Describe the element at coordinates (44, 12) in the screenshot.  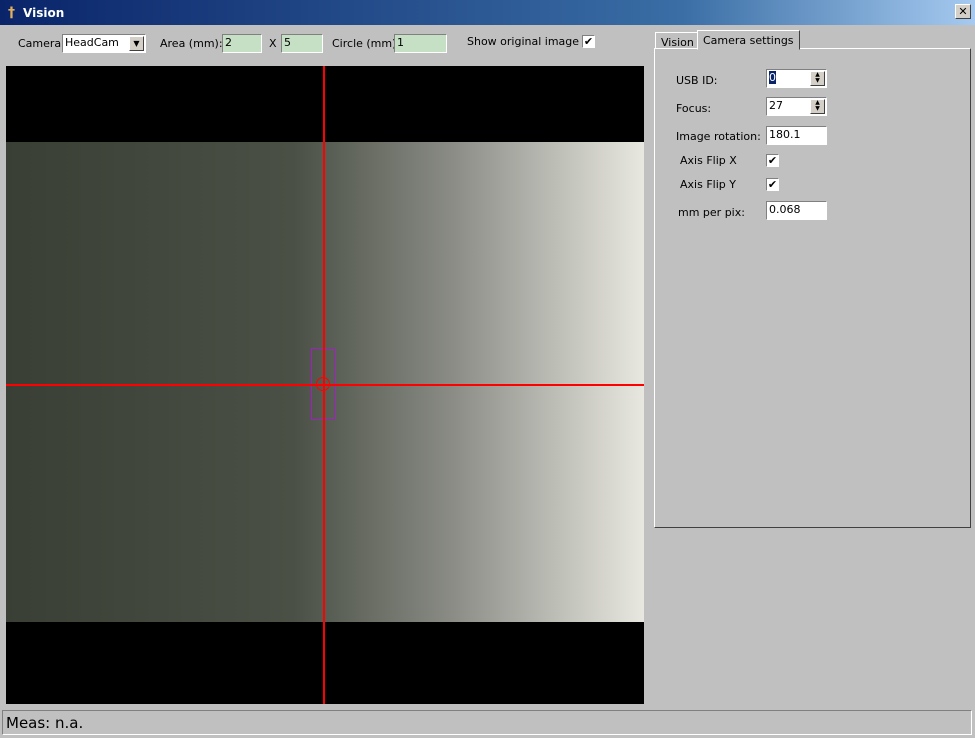
I see `window-title: Vision` at that location.